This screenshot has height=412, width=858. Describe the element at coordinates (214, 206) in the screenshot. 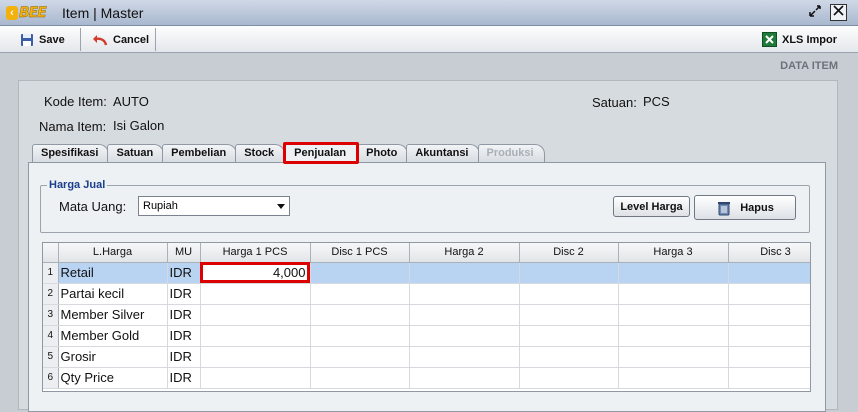

I see `mata-uang-select: Rupiah` at that location.